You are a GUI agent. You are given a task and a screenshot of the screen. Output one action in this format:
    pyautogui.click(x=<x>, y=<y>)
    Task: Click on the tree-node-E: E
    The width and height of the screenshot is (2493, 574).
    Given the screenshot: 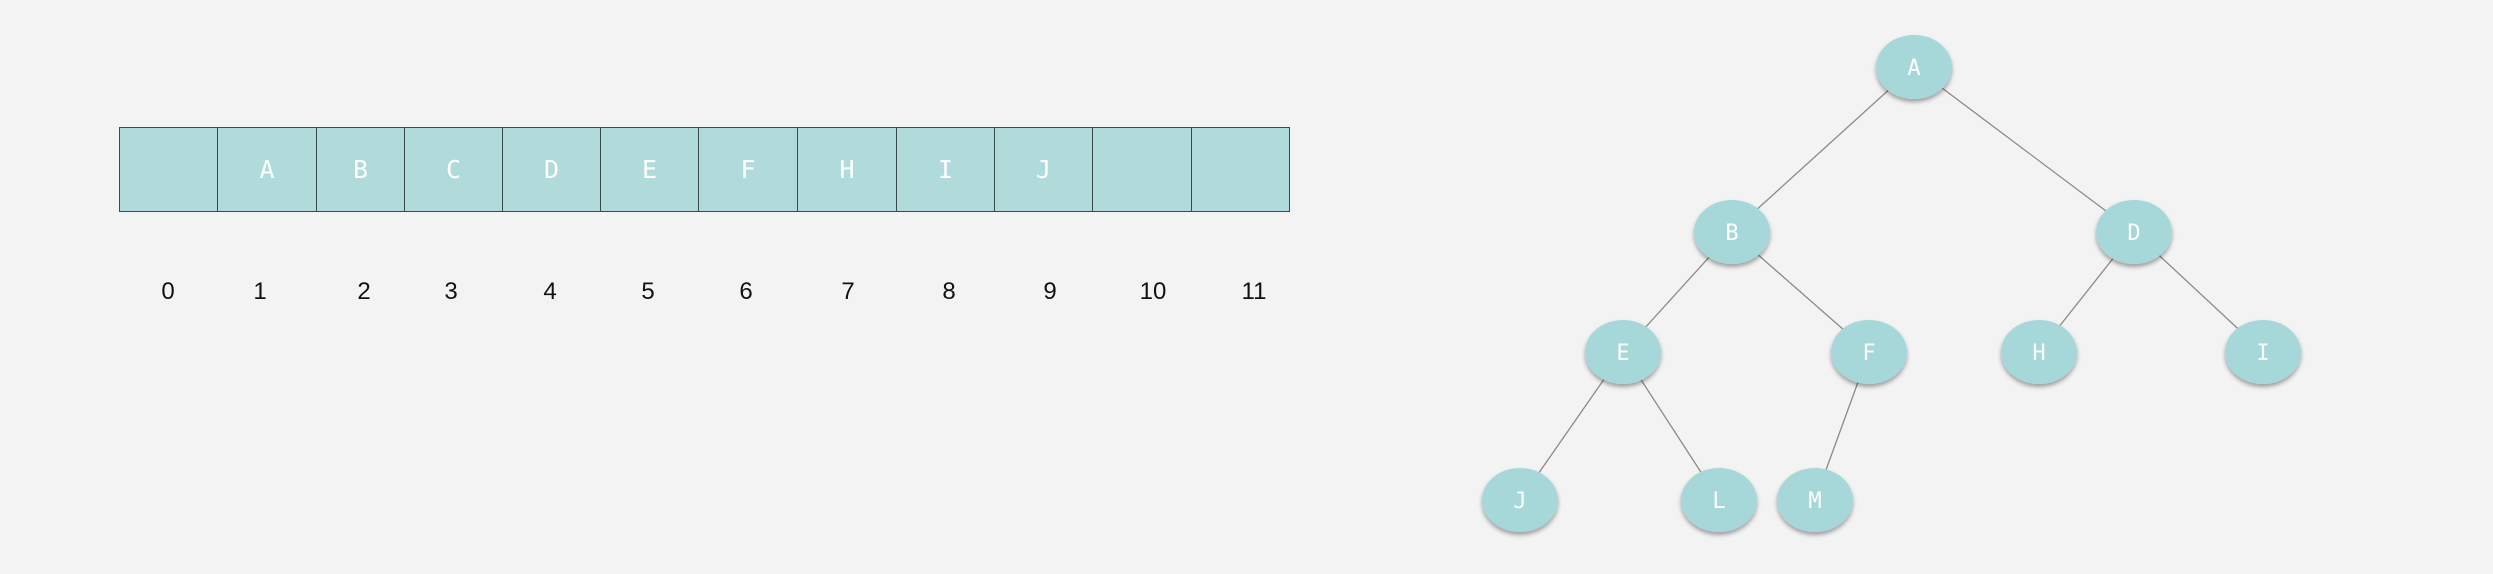 What is the action you would take?
    pyautogui.click(x=1623, y=352)
    